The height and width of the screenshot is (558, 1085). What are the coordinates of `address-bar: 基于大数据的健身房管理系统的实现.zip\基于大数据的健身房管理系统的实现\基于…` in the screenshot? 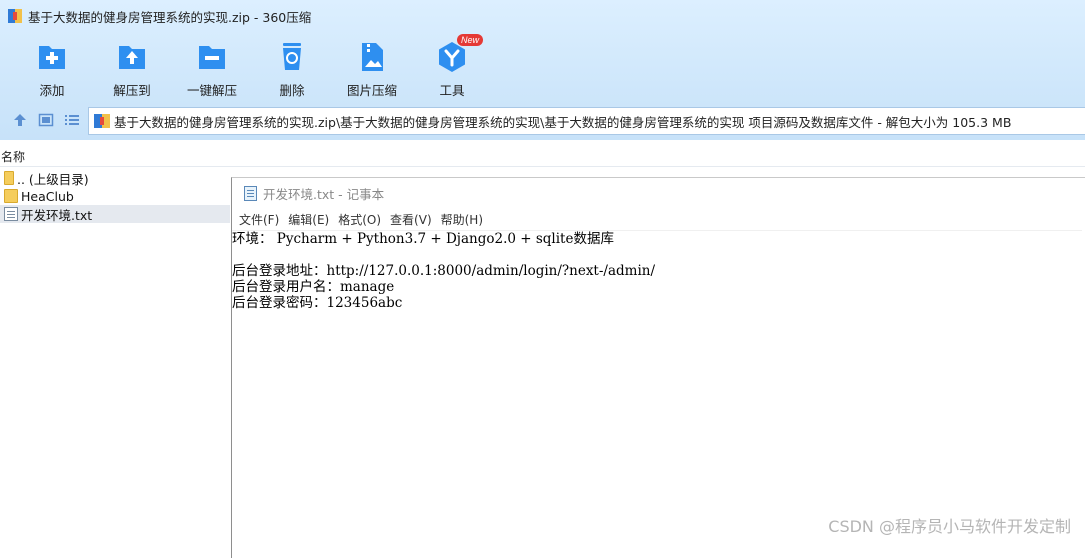 It's located at (586, 121).